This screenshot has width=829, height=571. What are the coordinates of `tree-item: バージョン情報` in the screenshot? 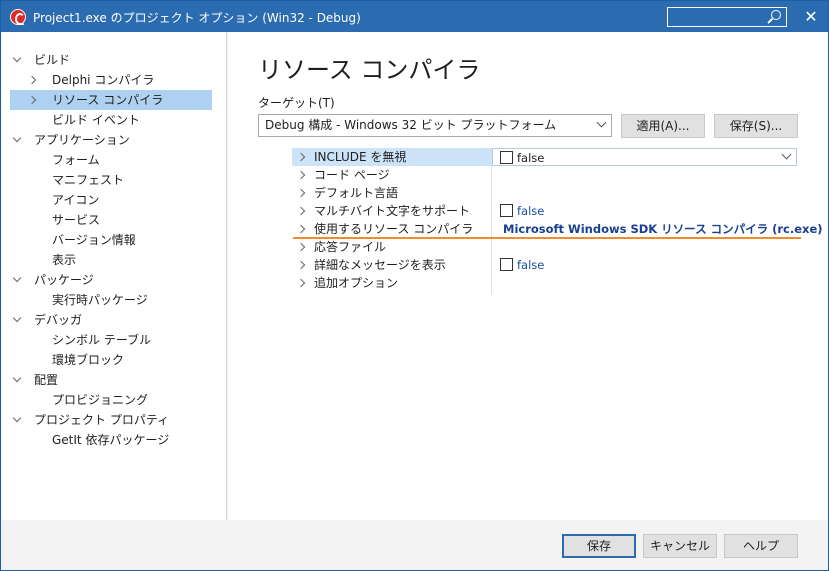 It's located at (112, 240).